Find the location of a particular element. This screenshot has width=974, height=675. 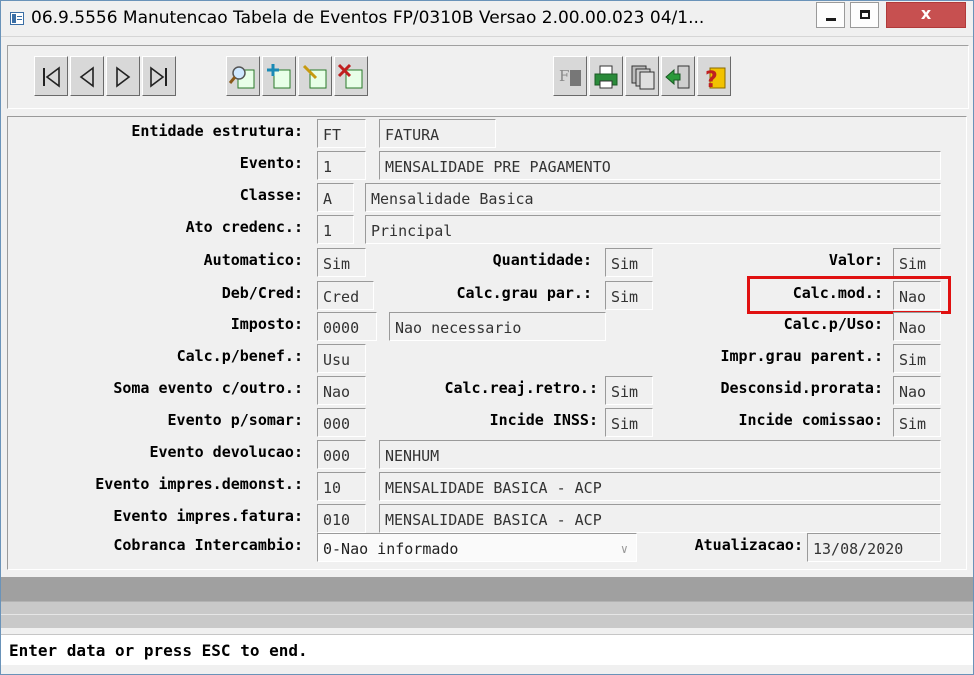

toolbar: F ? is located at coordinates (488, 77).